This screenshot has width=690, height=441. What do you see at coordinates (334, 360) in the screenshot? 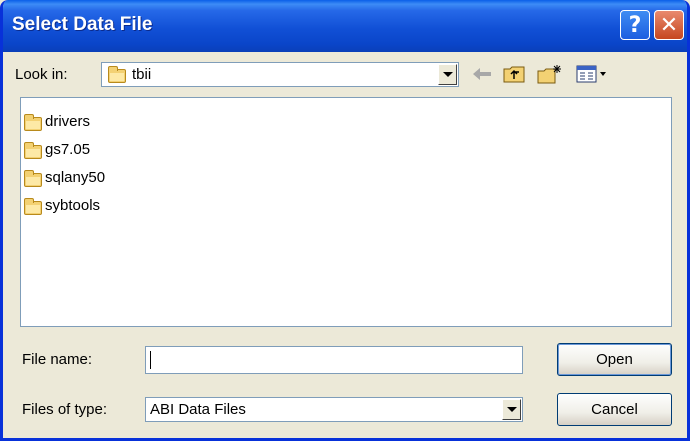
I see `file-name-input` at bounding box center [334, 360].